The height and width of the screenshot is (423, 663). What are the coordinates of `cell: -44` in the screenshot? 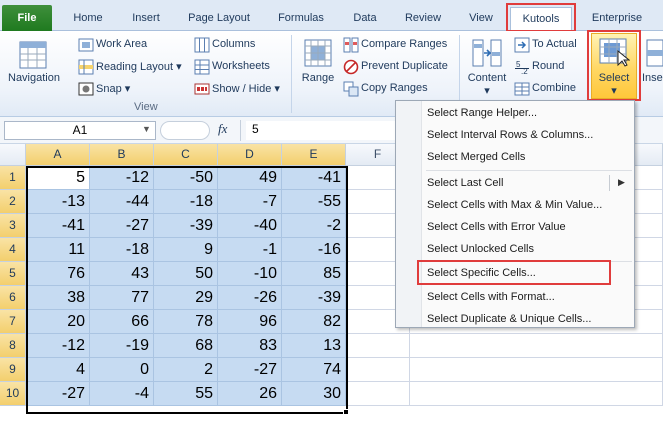 It's located at (122, 202).